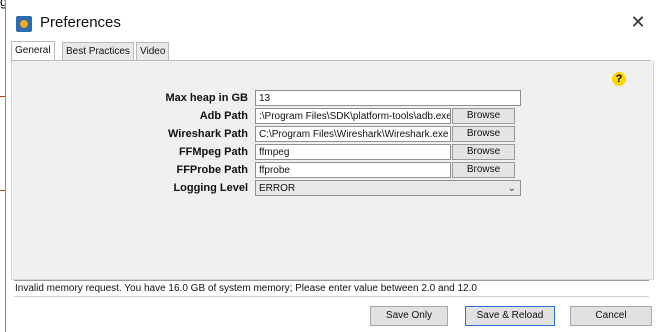  What do you see at coordinates (388, 98) in the screenshot?
I see `max-heap-input: 13` at bounding box center [388, 98].